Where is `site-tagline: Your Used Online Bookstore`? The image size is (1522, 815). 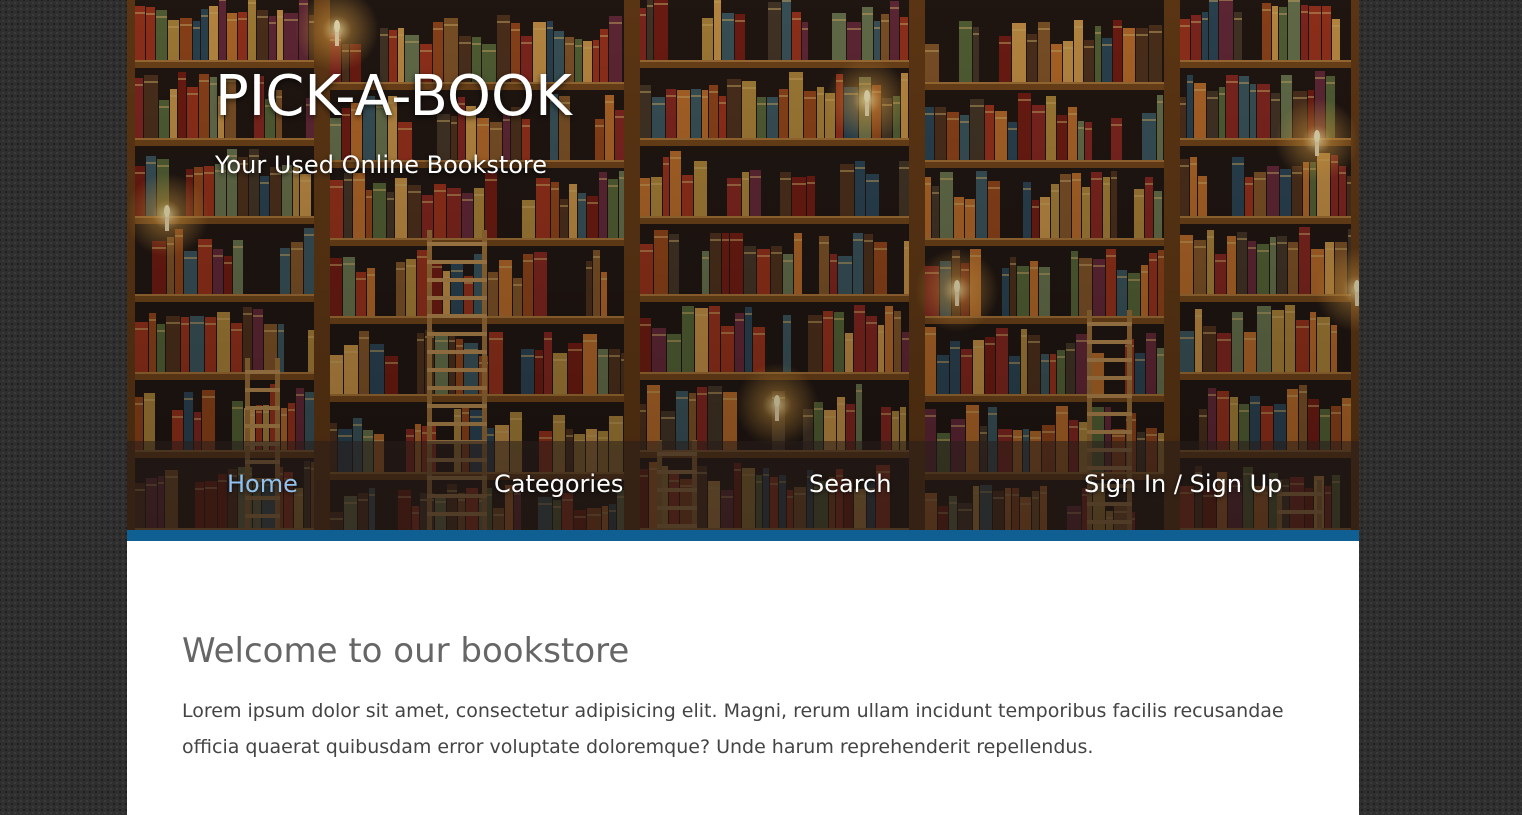
site-tagline: Your Used Online Bookstore is located at coordinates (381, 165).